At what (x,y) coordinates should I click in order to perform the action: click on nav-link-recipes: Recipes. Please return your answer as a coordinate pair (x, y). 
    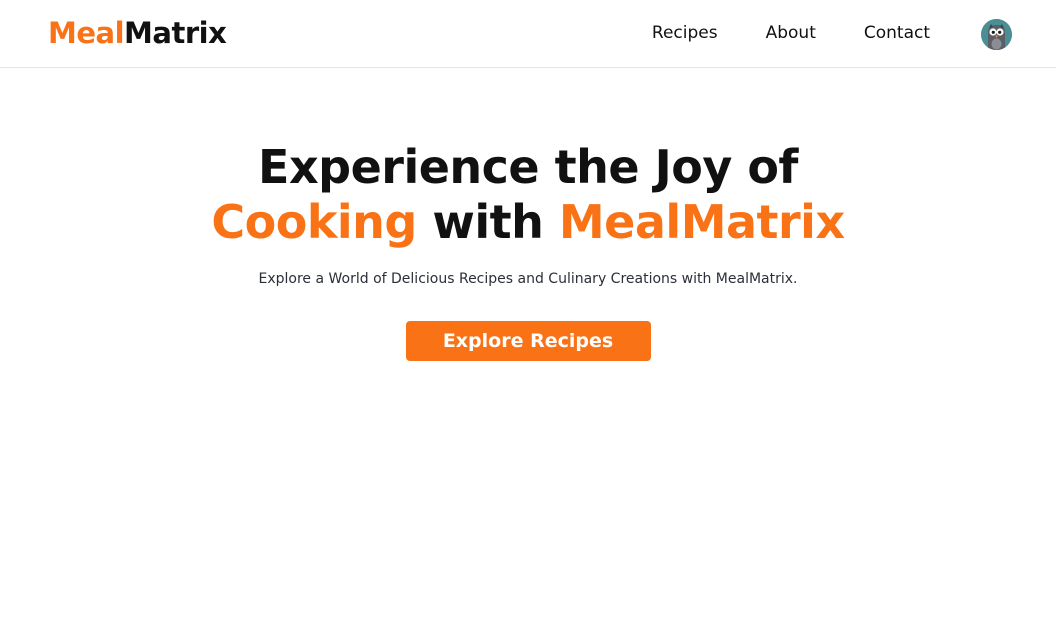
    Looking at the image, I should click on (685, 33).